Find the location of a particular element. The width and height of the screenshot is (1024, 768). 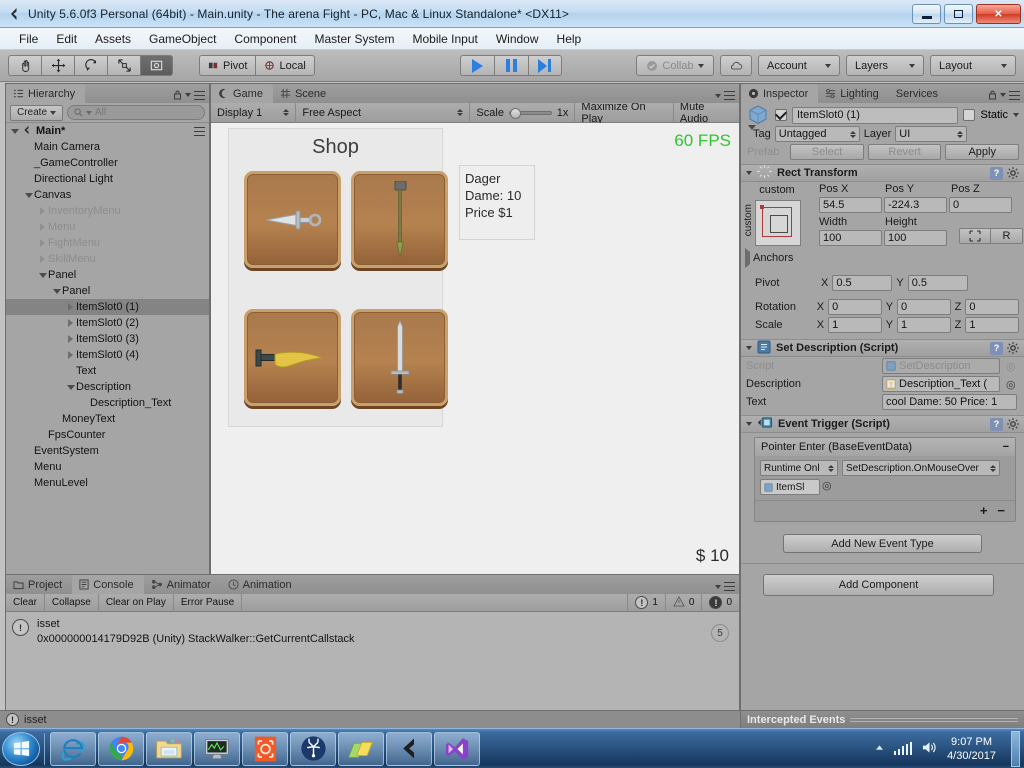

text-input: cool Dame: 50 Price: 1 is located at coordinates (949, 402).